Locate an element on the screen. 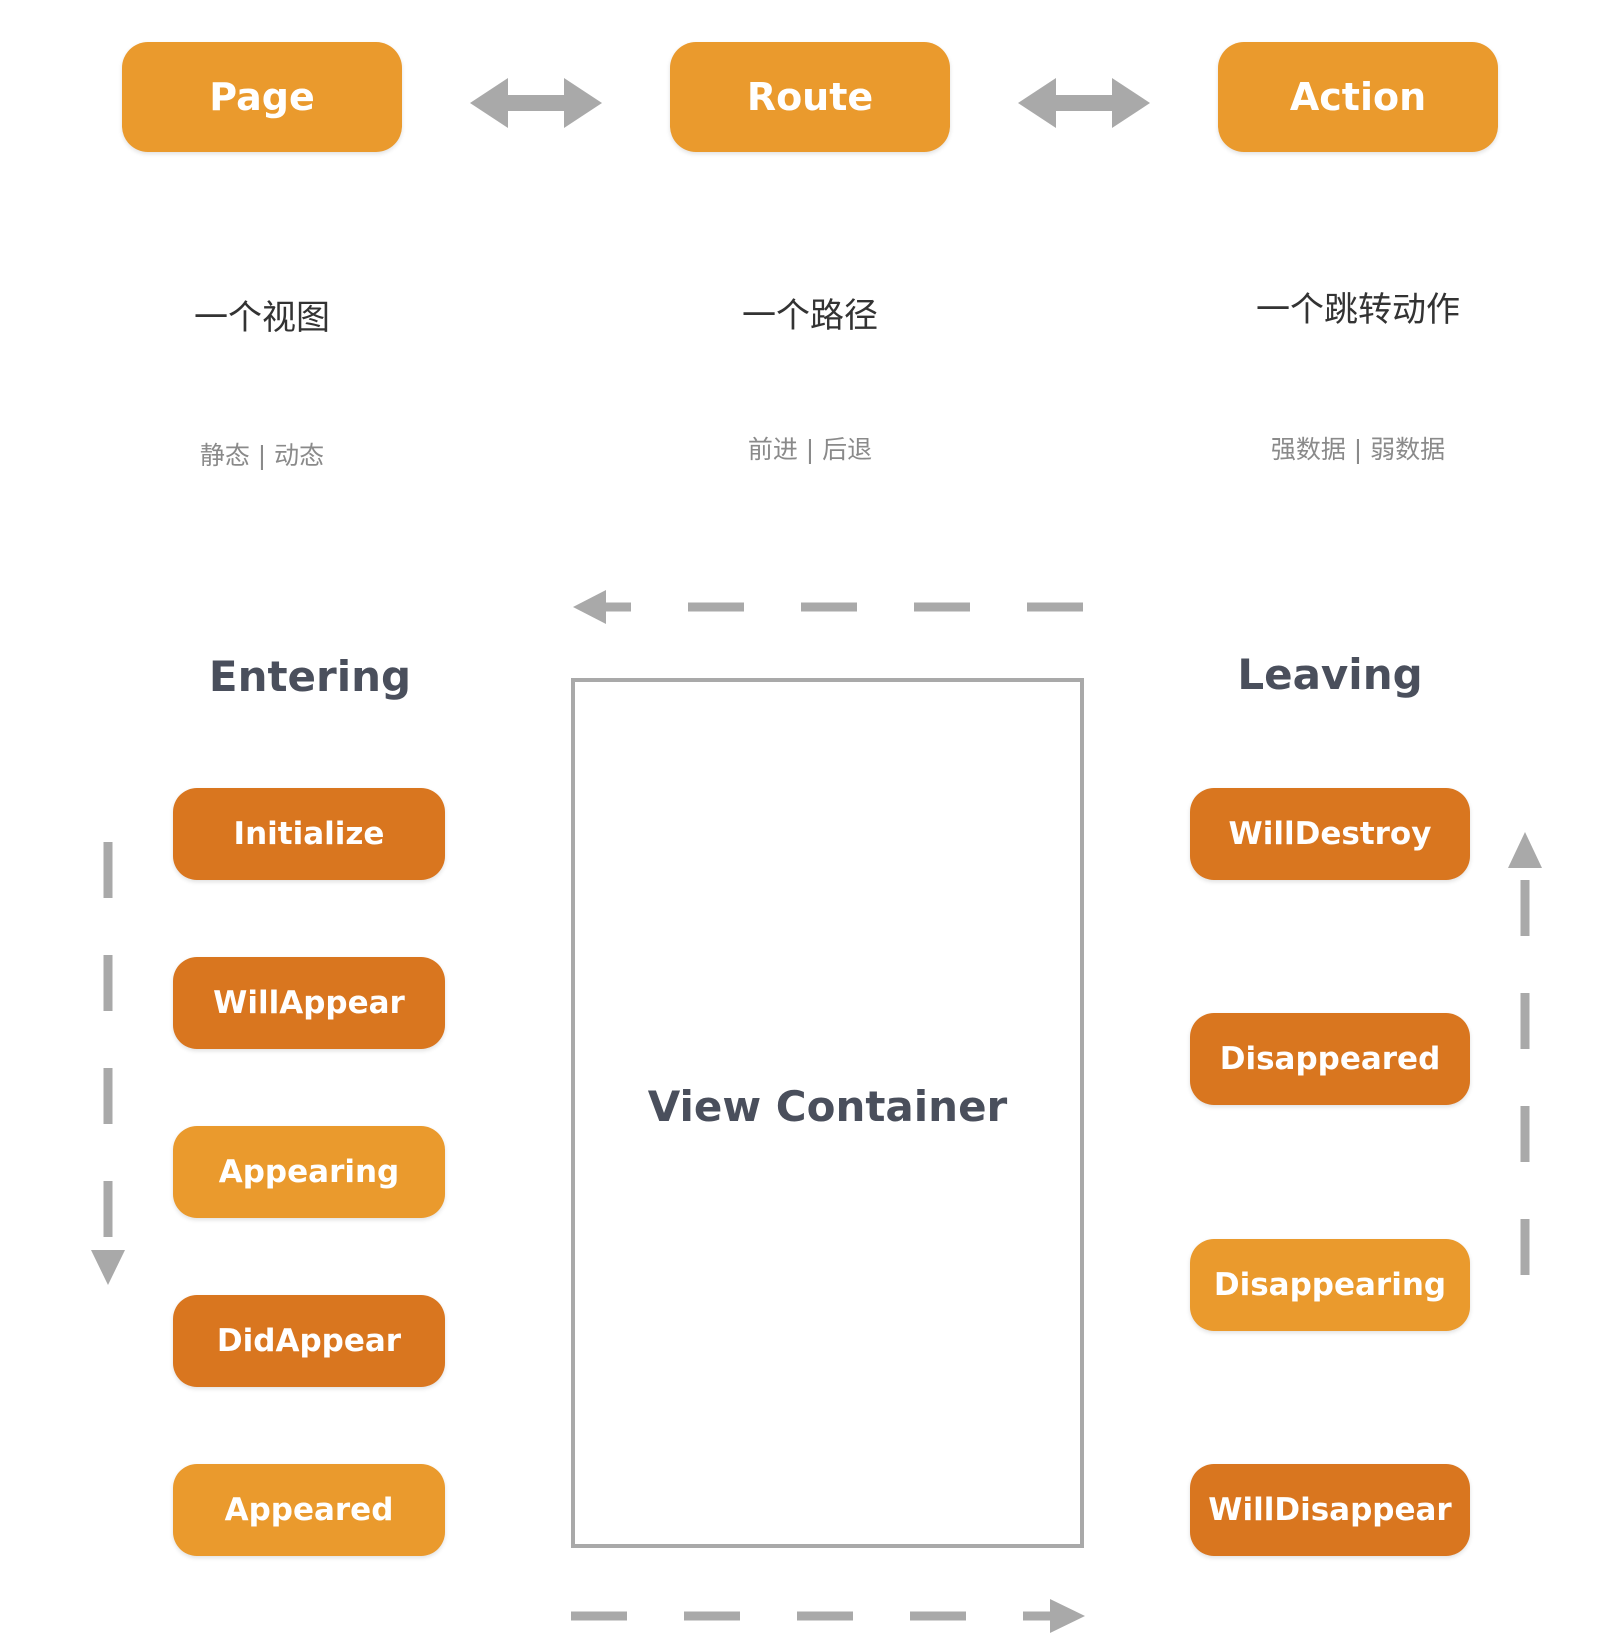 Image resolution: width=1606 pixels, height=1646 pixels. dashed-down-arrow-icon is located at coordinates (108, 1063).